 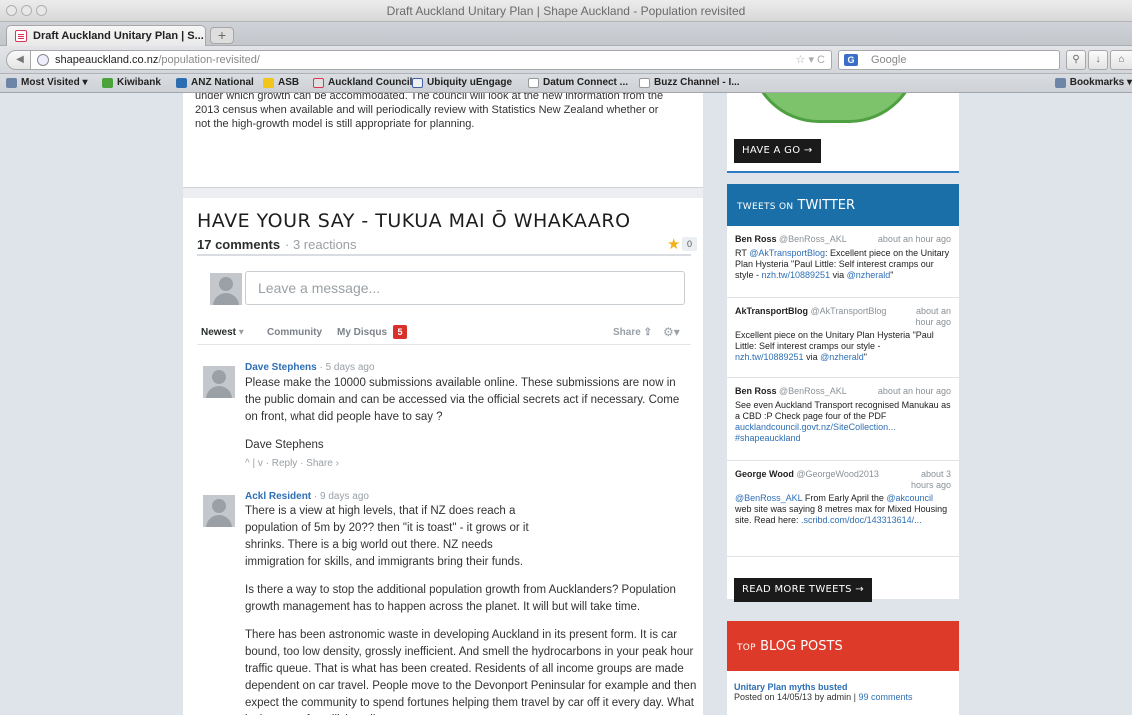 What do you see at coordinates (281, 82) in the screenshot?
I see `bookmark-asb: ASB` at bounding box center [281, 82].